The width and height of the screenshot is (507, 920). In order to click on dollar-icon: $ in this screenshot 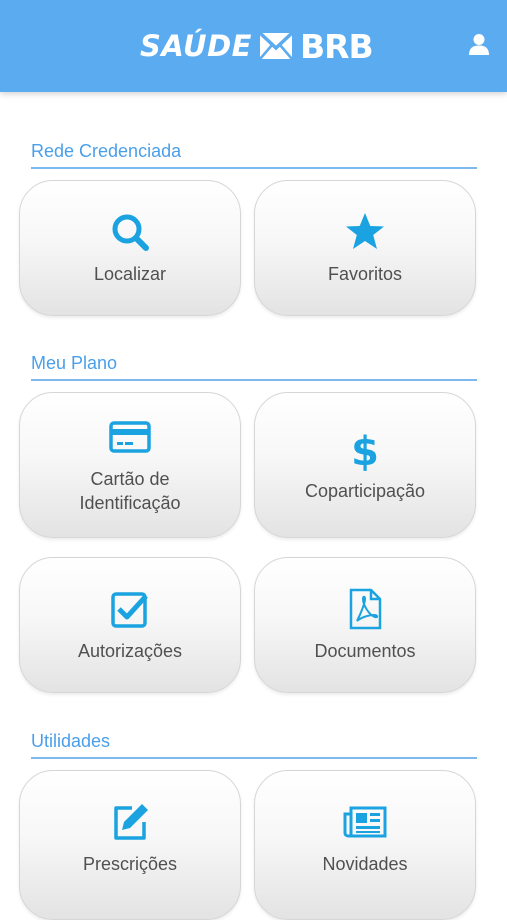, I will do `click(365, 450)`.